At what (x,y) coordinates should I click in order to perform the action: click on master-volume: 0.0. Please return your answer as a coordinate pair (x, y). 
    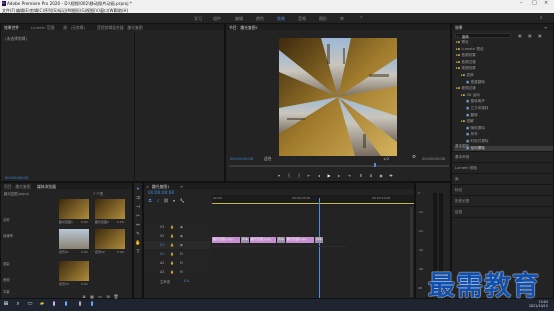
    Looking at the image, I should click on (186, 281).